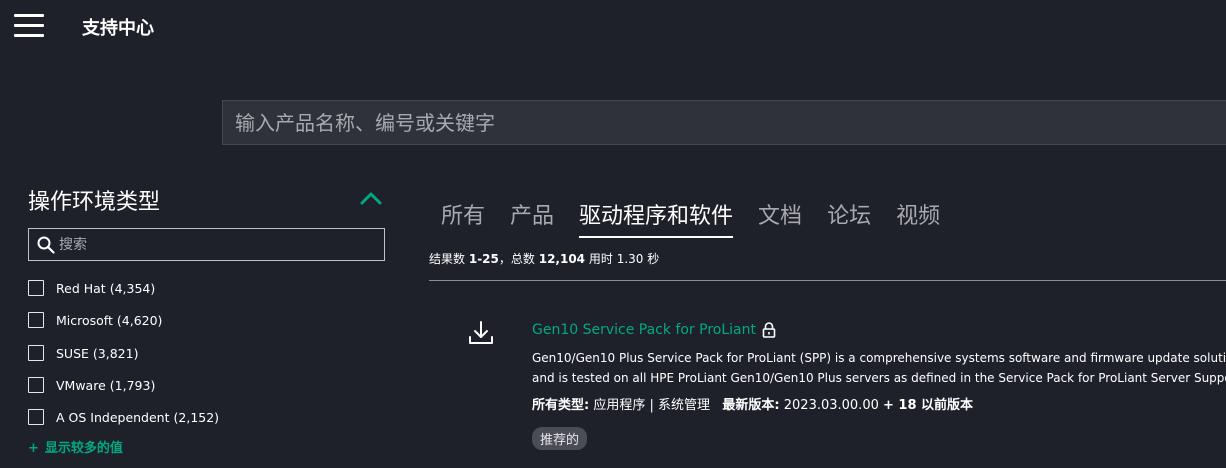 Image resolution: width=1226 pixels, height=468 pixels. What do you see at coordinates (118, 28) in the screenshot?
I see `app-title: 支持中心` at bounding box center [118, 28].